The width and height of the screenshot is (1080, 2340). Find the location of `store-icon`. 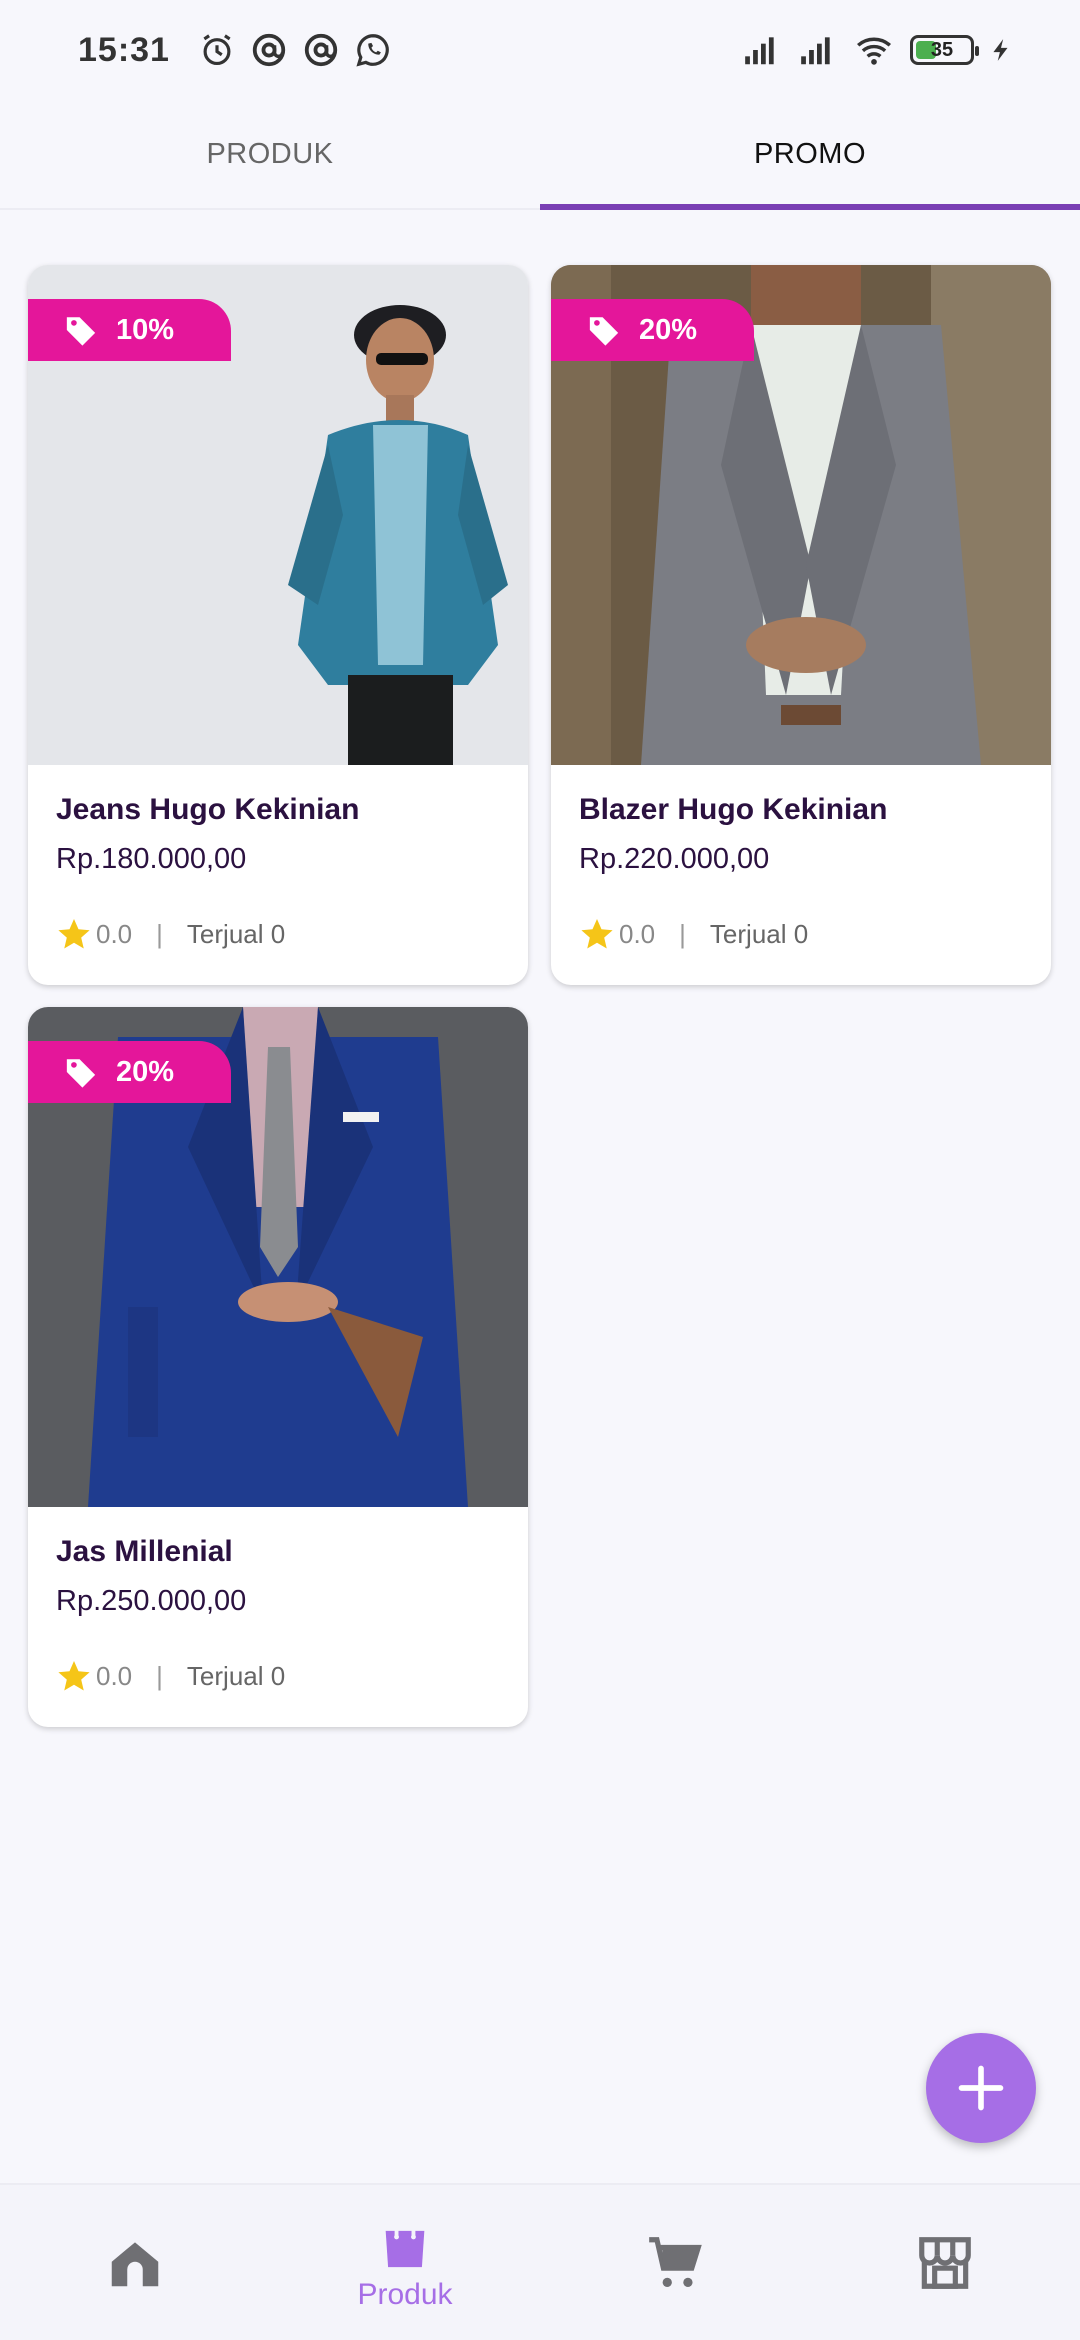

store-icon is located at coordinates (945, 2262).